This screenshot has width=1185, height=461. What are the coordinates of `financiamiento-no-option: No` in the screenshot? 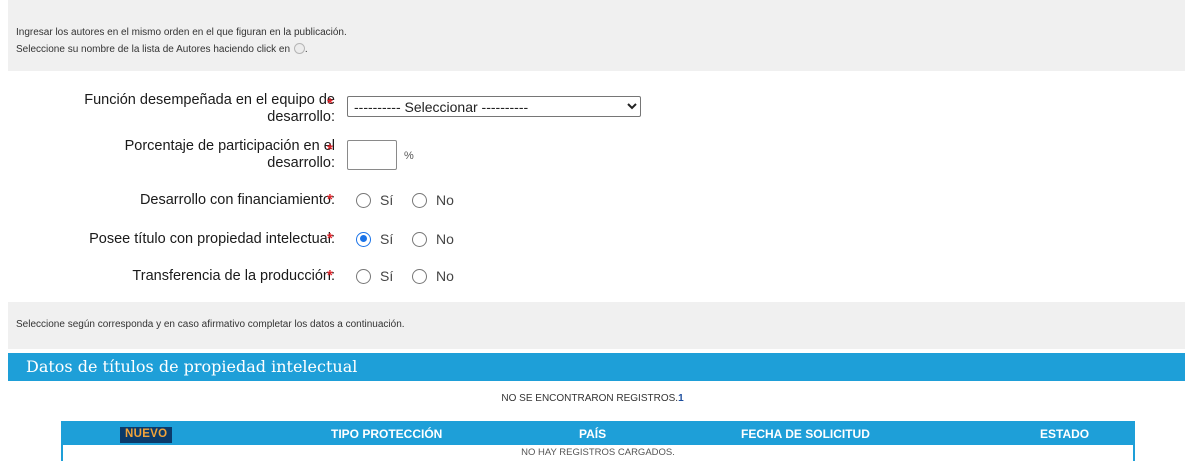 It's located at (433, 200).